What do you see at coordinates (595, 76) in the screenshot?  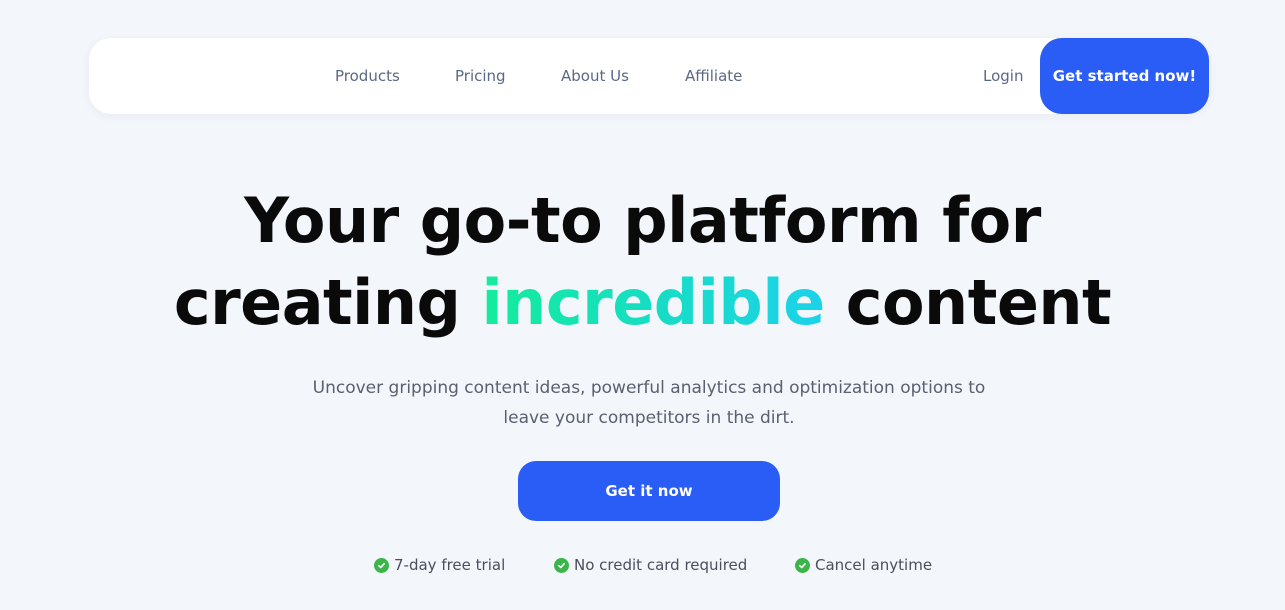 I see `nav-link-about-us: About Us` at bounding box center [595, 76].